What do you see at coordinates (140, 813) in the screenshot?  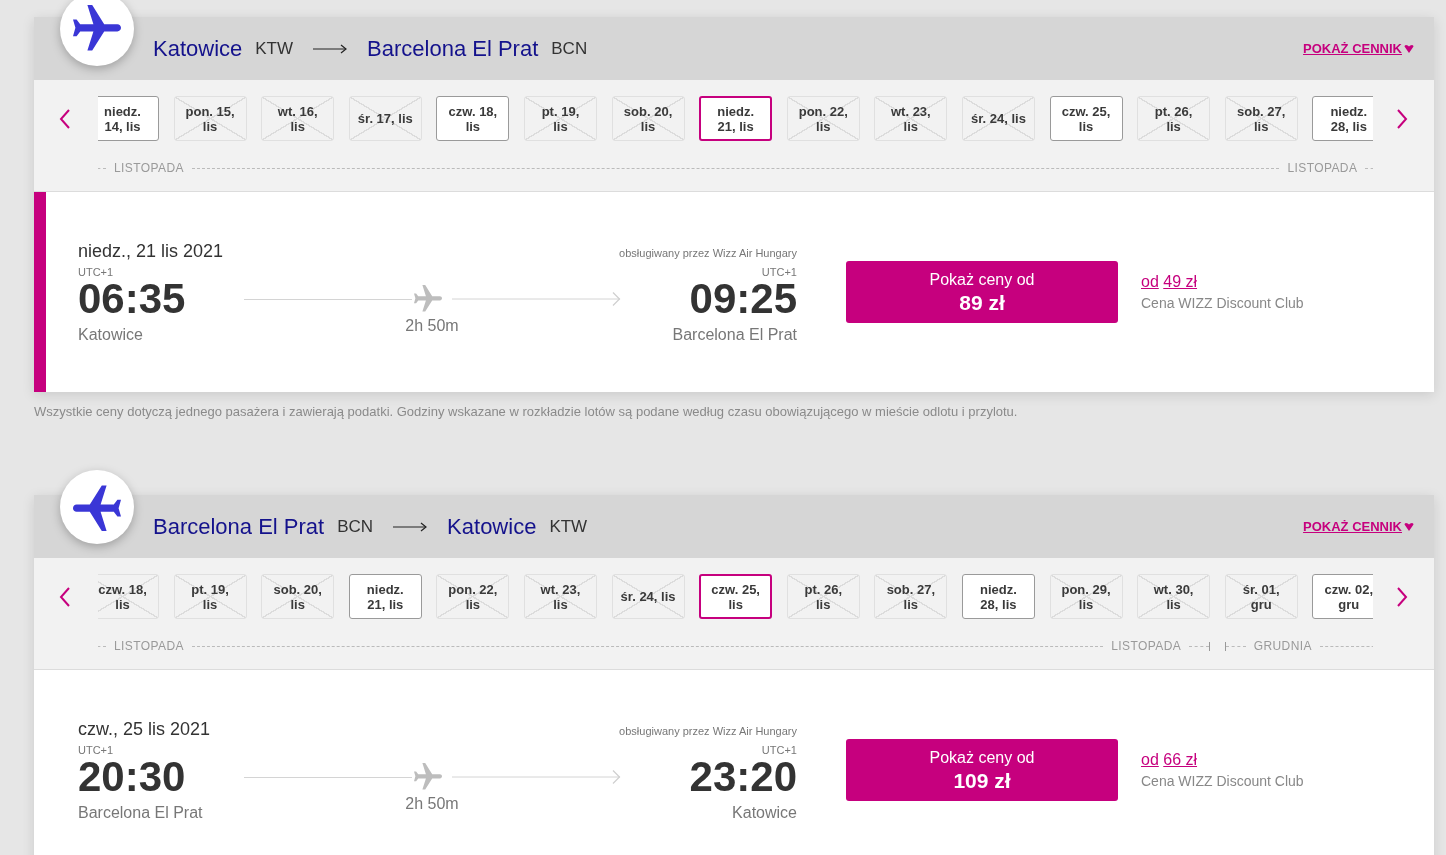 I see `departure-city: Barcelona El Prat` at bounding box center [140, 813].